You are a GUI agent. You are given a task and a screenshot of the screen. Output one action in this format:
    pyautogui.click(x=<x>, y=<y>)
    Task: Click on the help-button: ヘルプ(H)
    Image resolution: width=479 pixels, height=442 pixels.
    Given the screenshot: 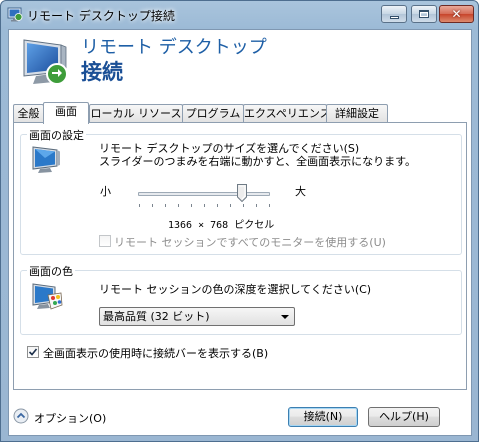 What is the action you would take?
    pyautogui.click(x=404, y=417)
    